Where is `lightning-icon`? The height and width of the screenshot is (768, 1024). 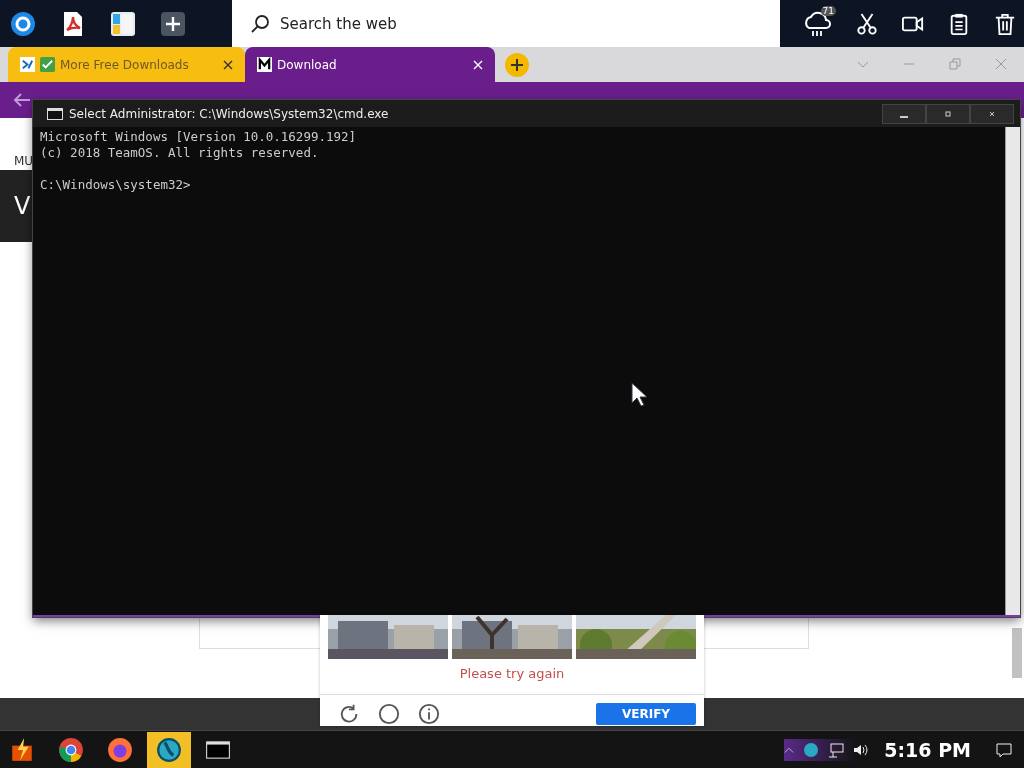 lightning-icon is located at coordinates (22, 749).